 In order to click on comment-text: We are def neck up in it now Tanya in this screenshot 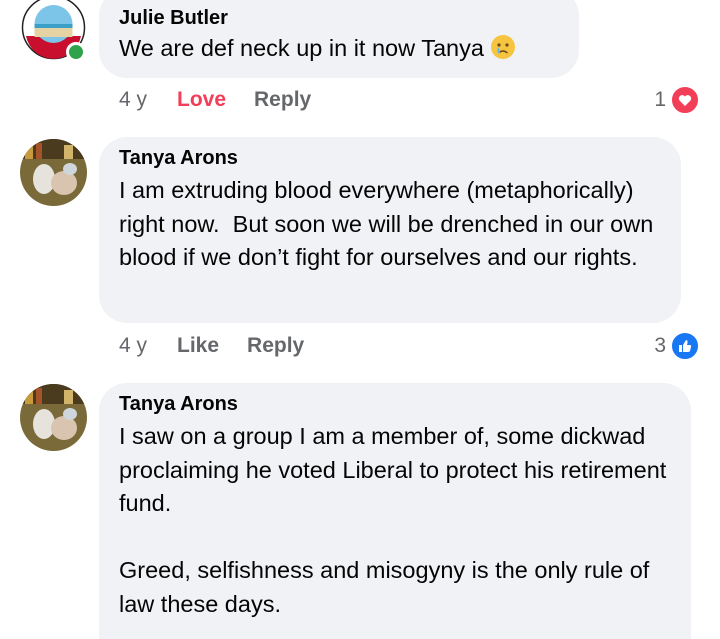, I will do `click(339, 51)`.